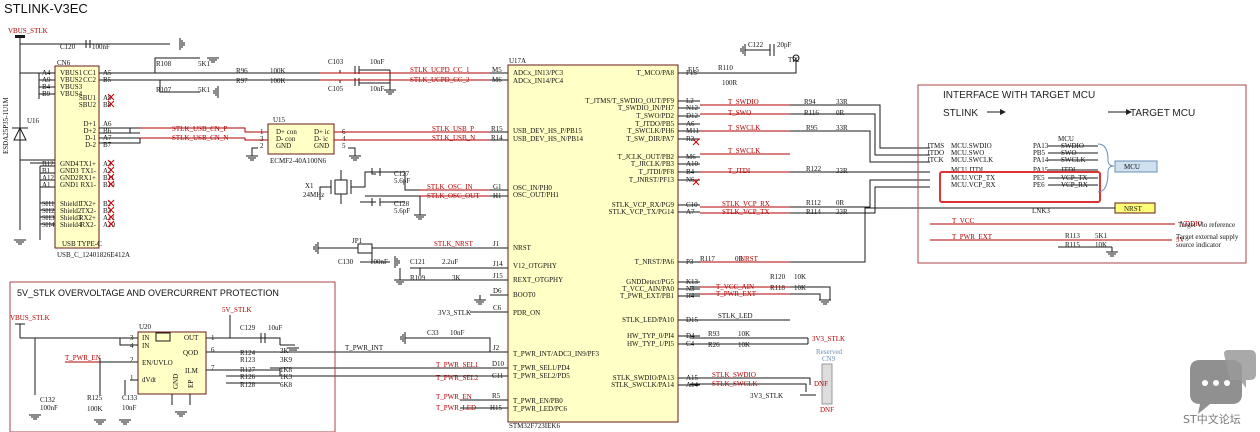  Describe the element at coordinates (283, 146) in the screenshot. I see `svg-text: GND` at that location.